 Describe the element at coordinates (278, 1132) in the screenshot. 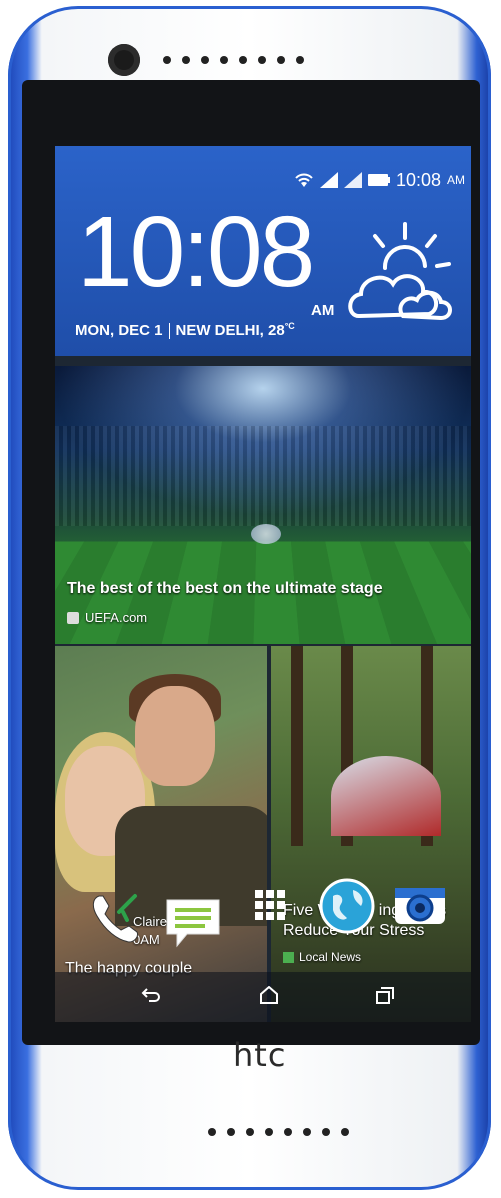

I see `bottom-speaker` at that location.